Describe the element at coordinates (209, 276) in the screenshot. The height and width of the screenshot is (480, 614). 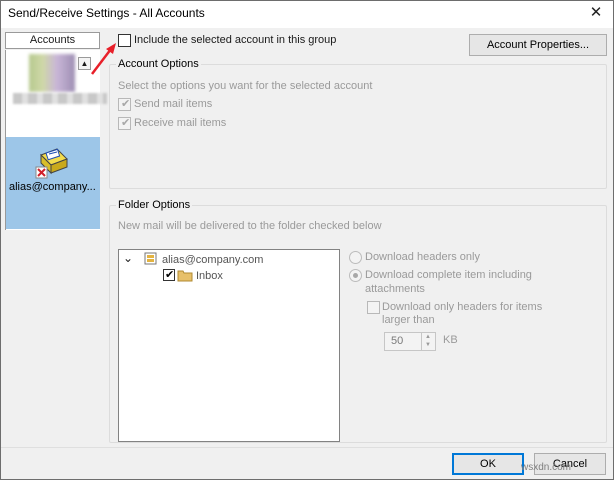
I see `tree-inbox: Inbox` at that location.